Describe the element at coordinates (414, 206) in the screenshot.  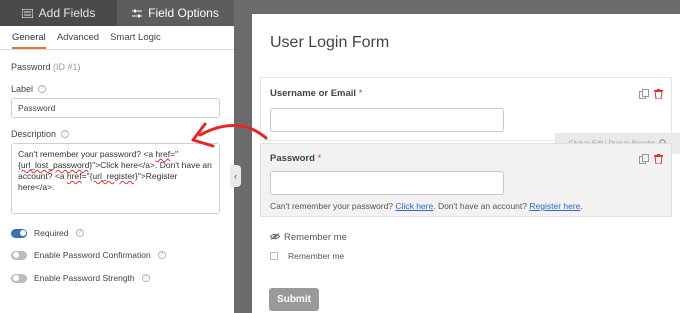
I see `lost-password-link: Click here` at that location.